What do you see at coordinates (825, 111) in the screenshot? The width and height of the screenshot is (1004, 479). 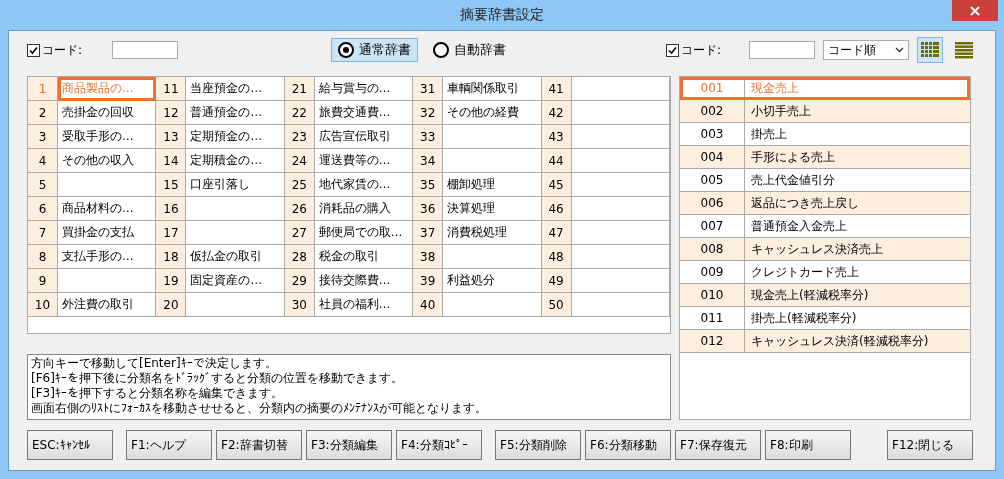 I see `entry-row: 002 小切手売上` at bounding box center [825, 111].